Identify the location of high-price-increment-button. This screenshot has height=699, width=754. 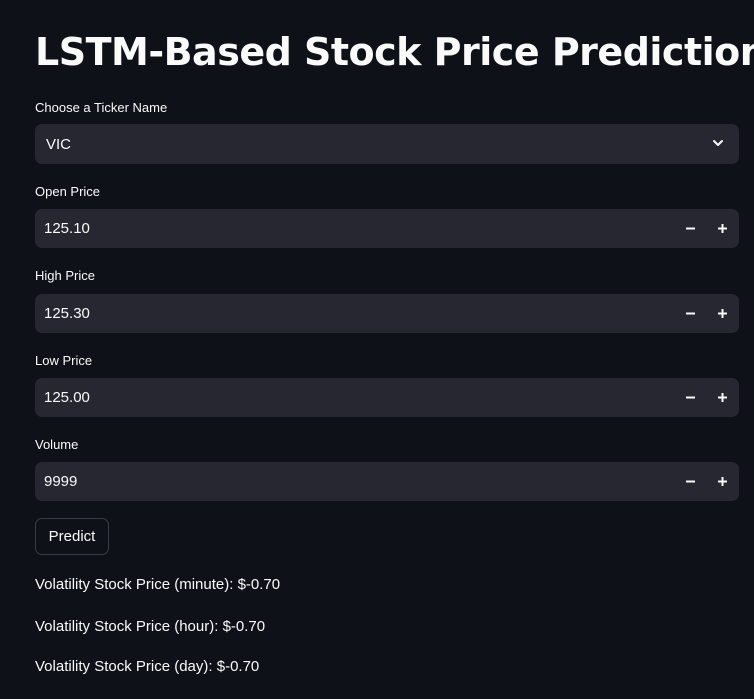
(722, 313).